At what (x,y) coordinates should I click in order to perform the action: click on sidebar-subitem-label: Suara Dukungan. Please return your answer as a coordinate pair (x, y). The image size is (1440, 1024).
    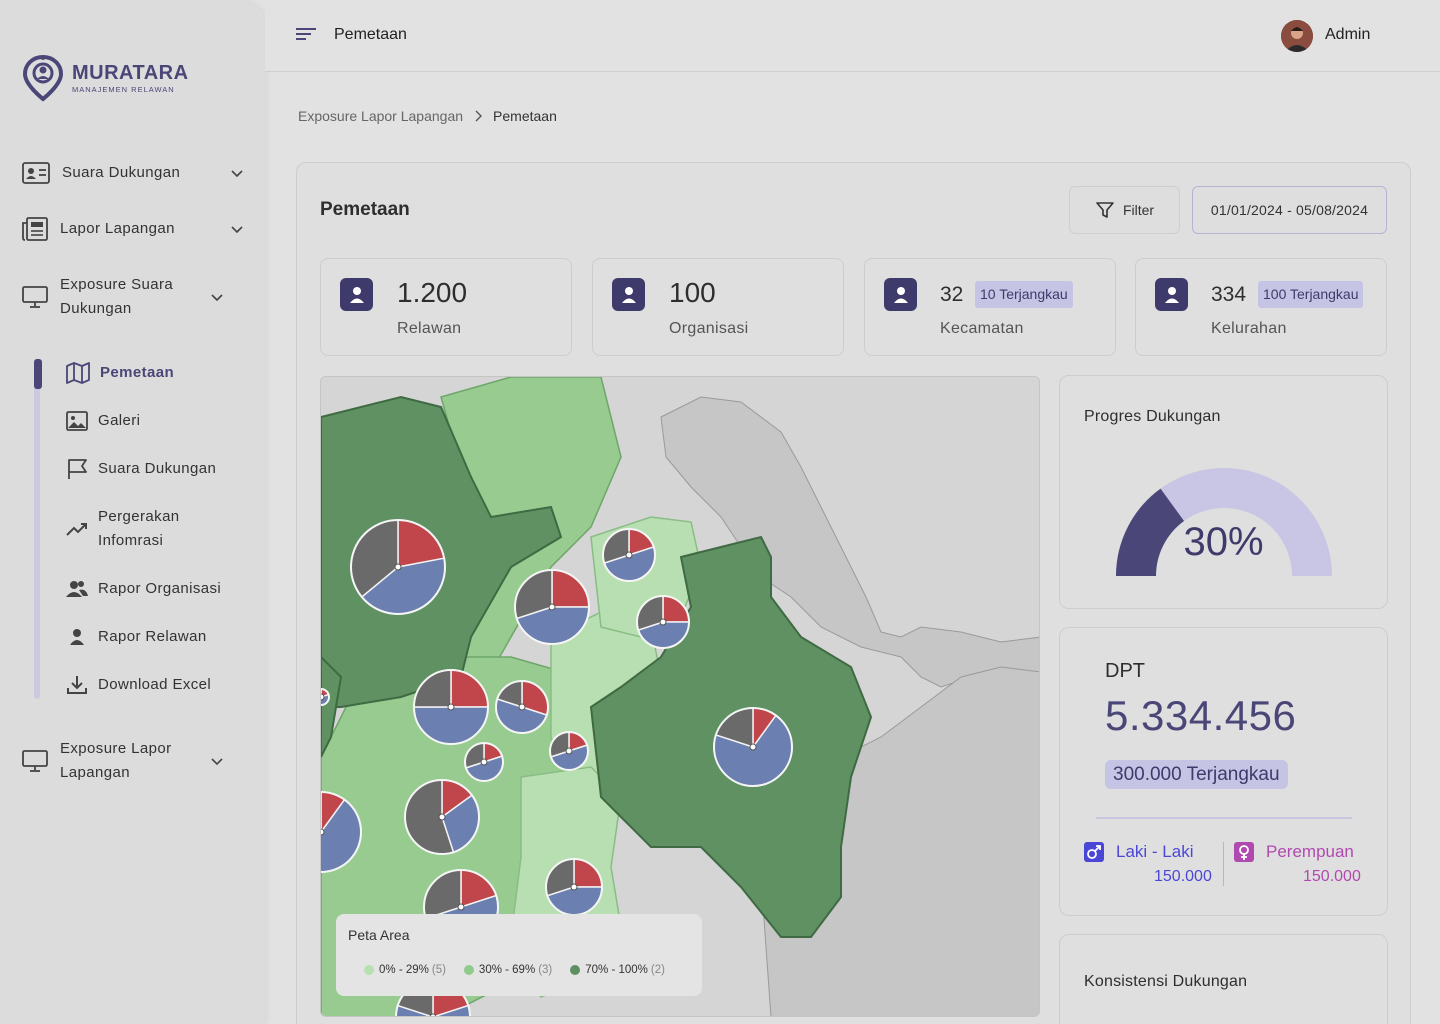
    Looking at the image, I should click on (157, 468).